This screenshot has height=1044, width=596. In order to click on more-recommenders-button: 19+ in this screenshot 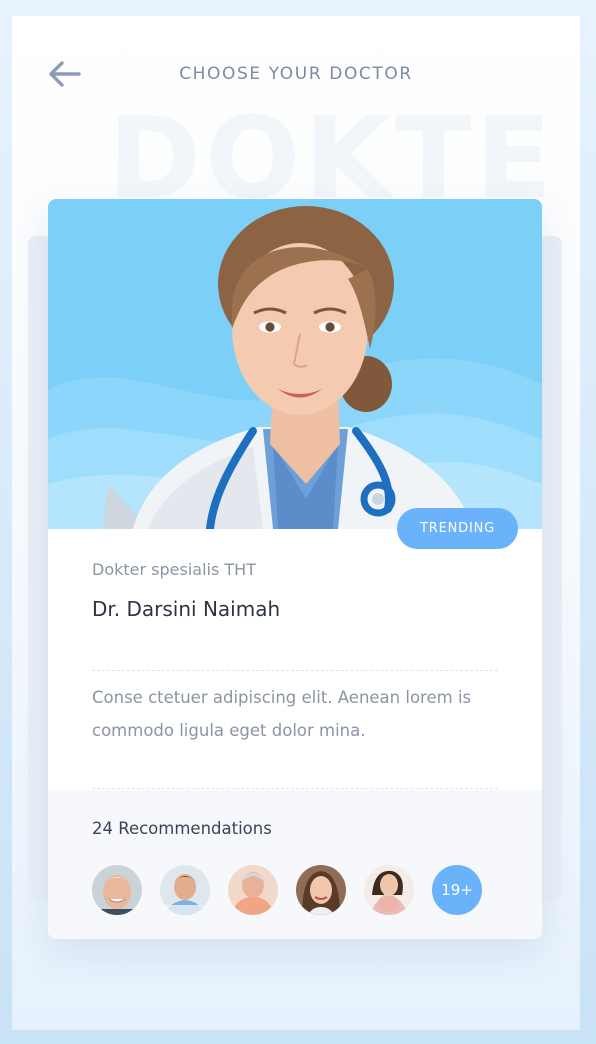, I will do `click(457, 890)`.